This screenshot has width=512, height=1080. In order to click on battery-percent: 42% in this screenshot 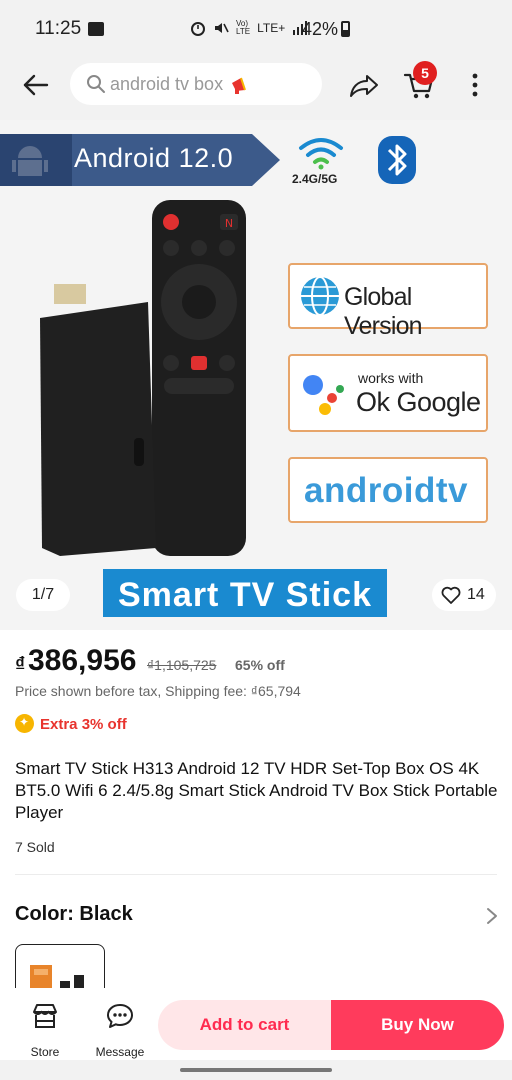, I will do `click(320, 29)`.